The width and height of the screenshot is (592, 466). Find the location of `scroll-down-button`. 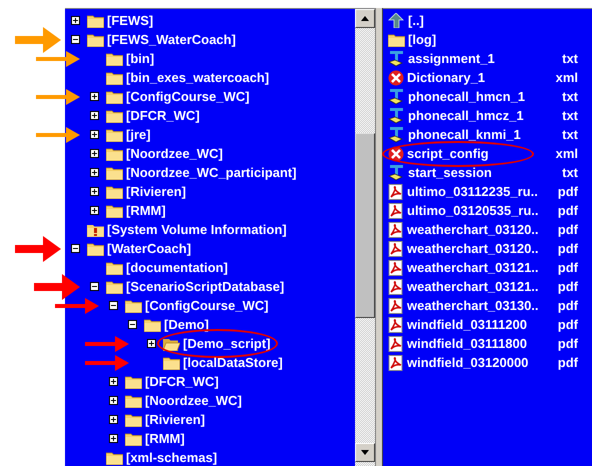

scroll-down-button is located at coordinates (365, 452).